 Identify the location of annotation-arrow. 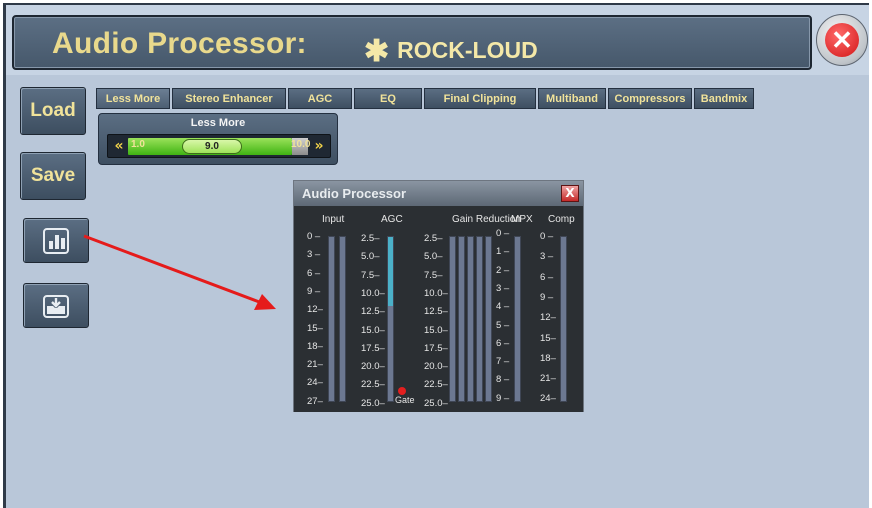
(179, 272).